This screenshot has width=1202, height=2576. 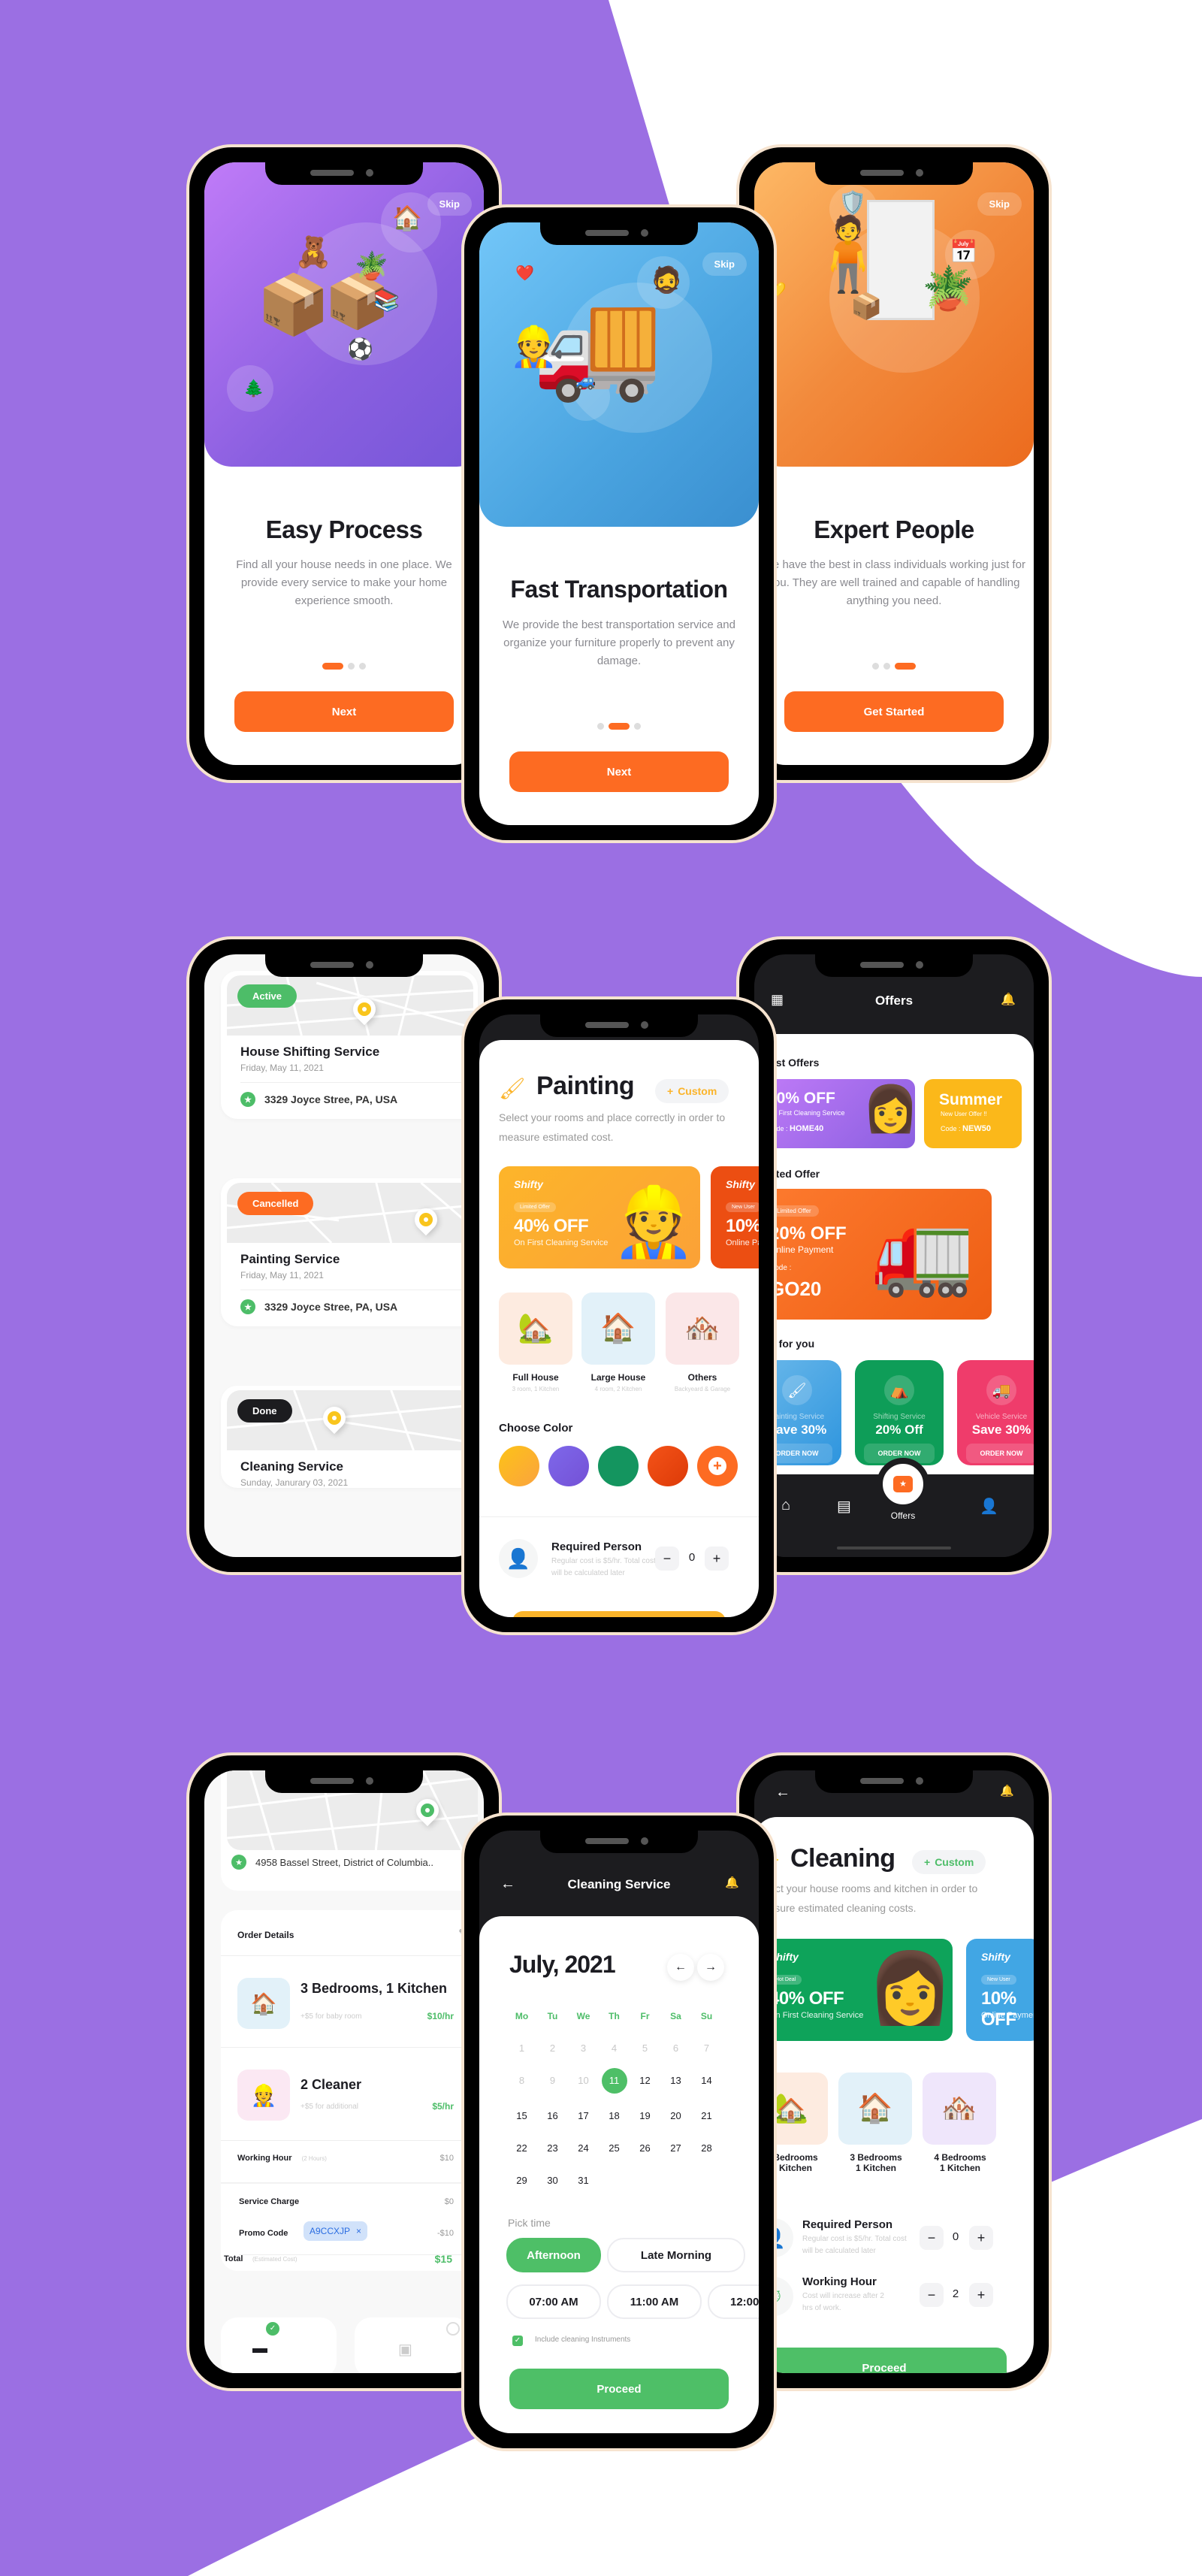 I want to click on jfy-card-vehicle: 🚚 Vehicle Service Save 30% ORDER NOW, so click(x=995, y=1412).